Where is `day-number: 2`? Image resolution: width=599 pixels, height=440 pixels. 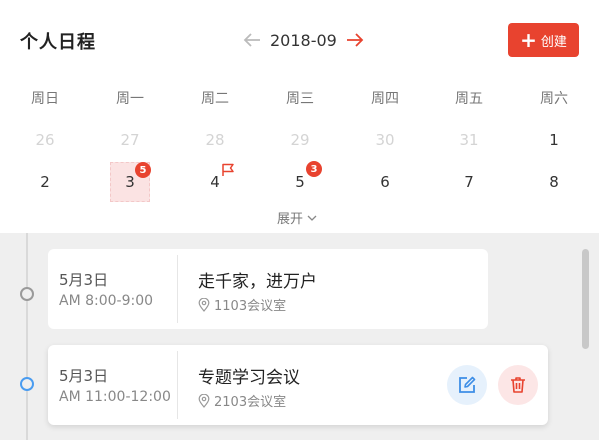 day-number: 2 is located at coordinates (45, 182).